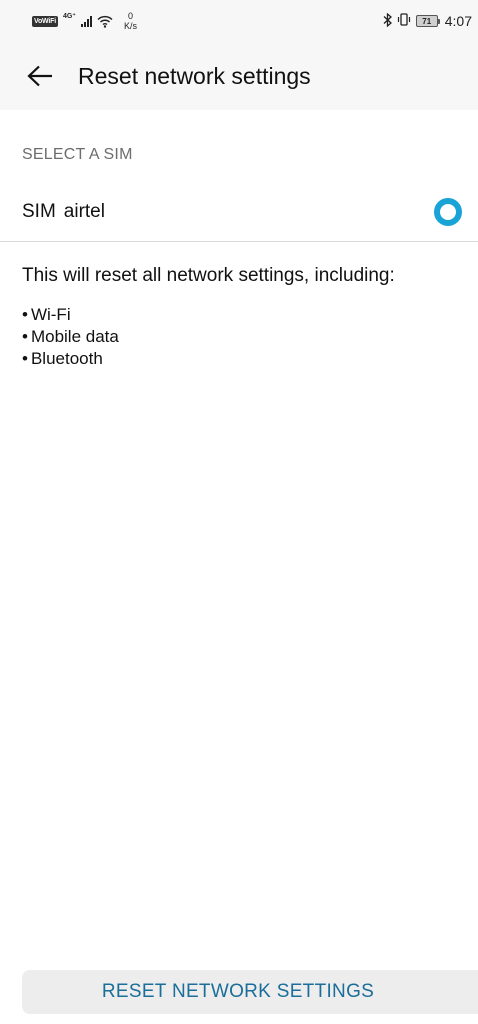  I want to click on back-arrow-icon, so click(39, 76).